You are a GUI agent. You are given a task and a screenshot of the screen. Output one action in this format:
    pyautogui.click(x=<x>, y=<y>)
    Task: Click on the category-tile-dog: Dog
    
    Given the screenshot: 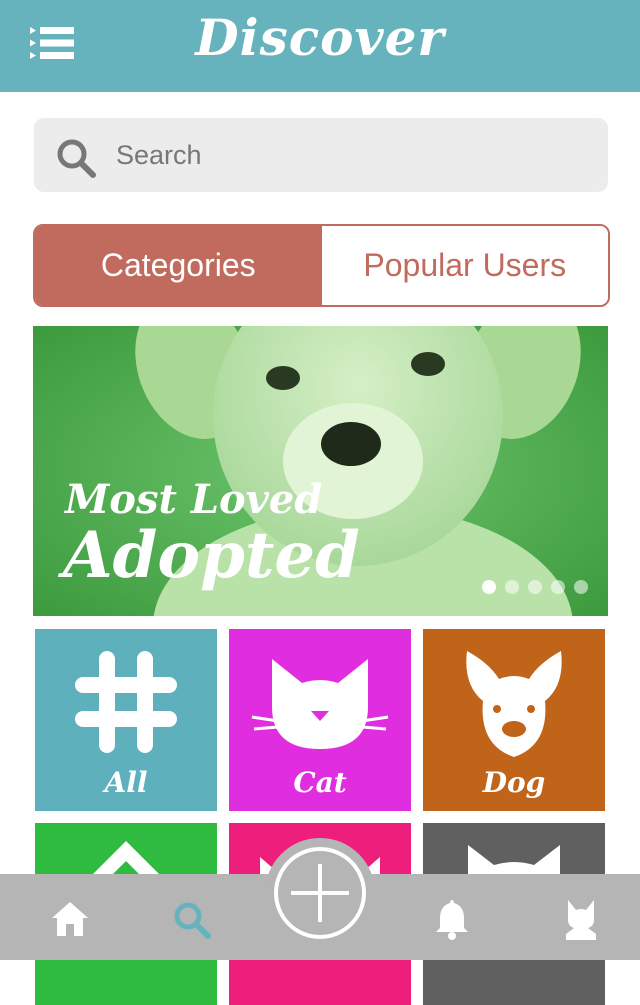 What is the action you would take?
    pyautogui.click(x=514, y=720)
    